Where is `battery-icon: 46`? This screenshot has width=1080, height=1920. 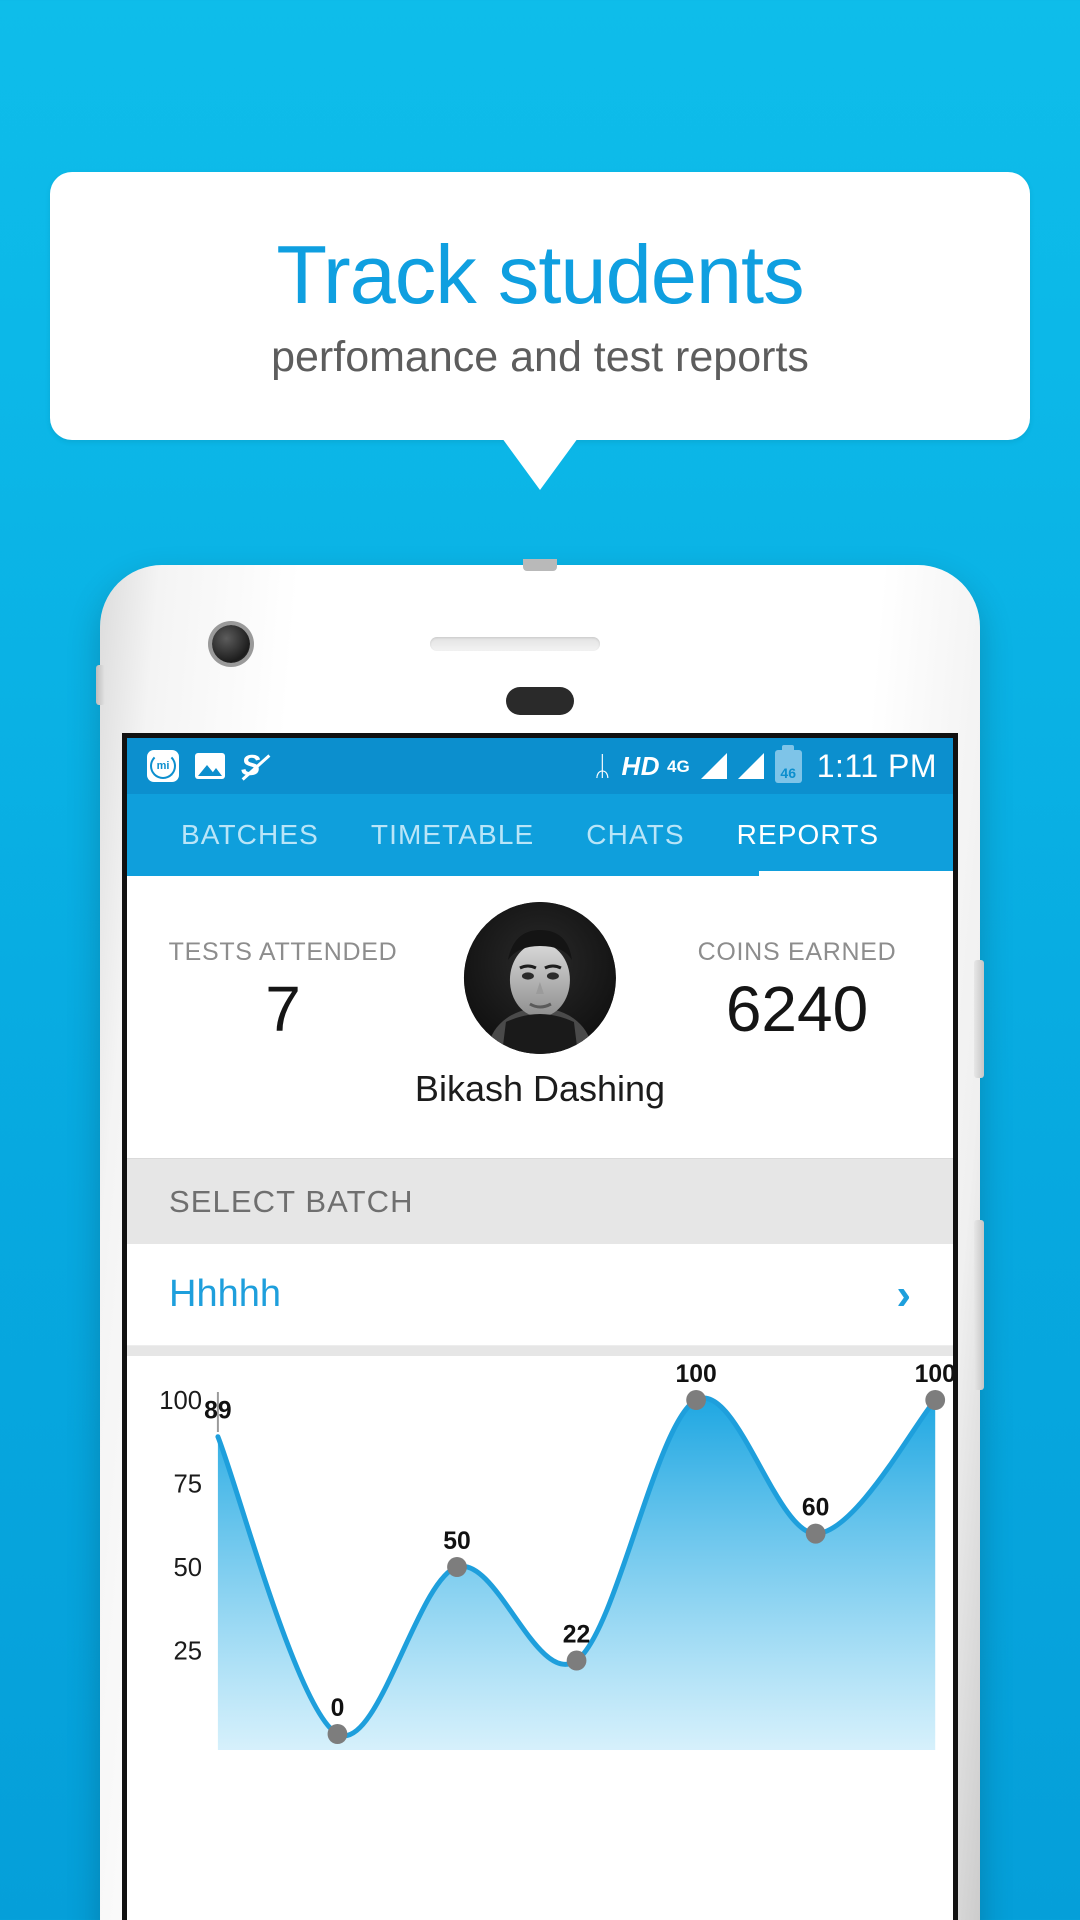
battery-icon: 46 is located at coordinates (788, 766).